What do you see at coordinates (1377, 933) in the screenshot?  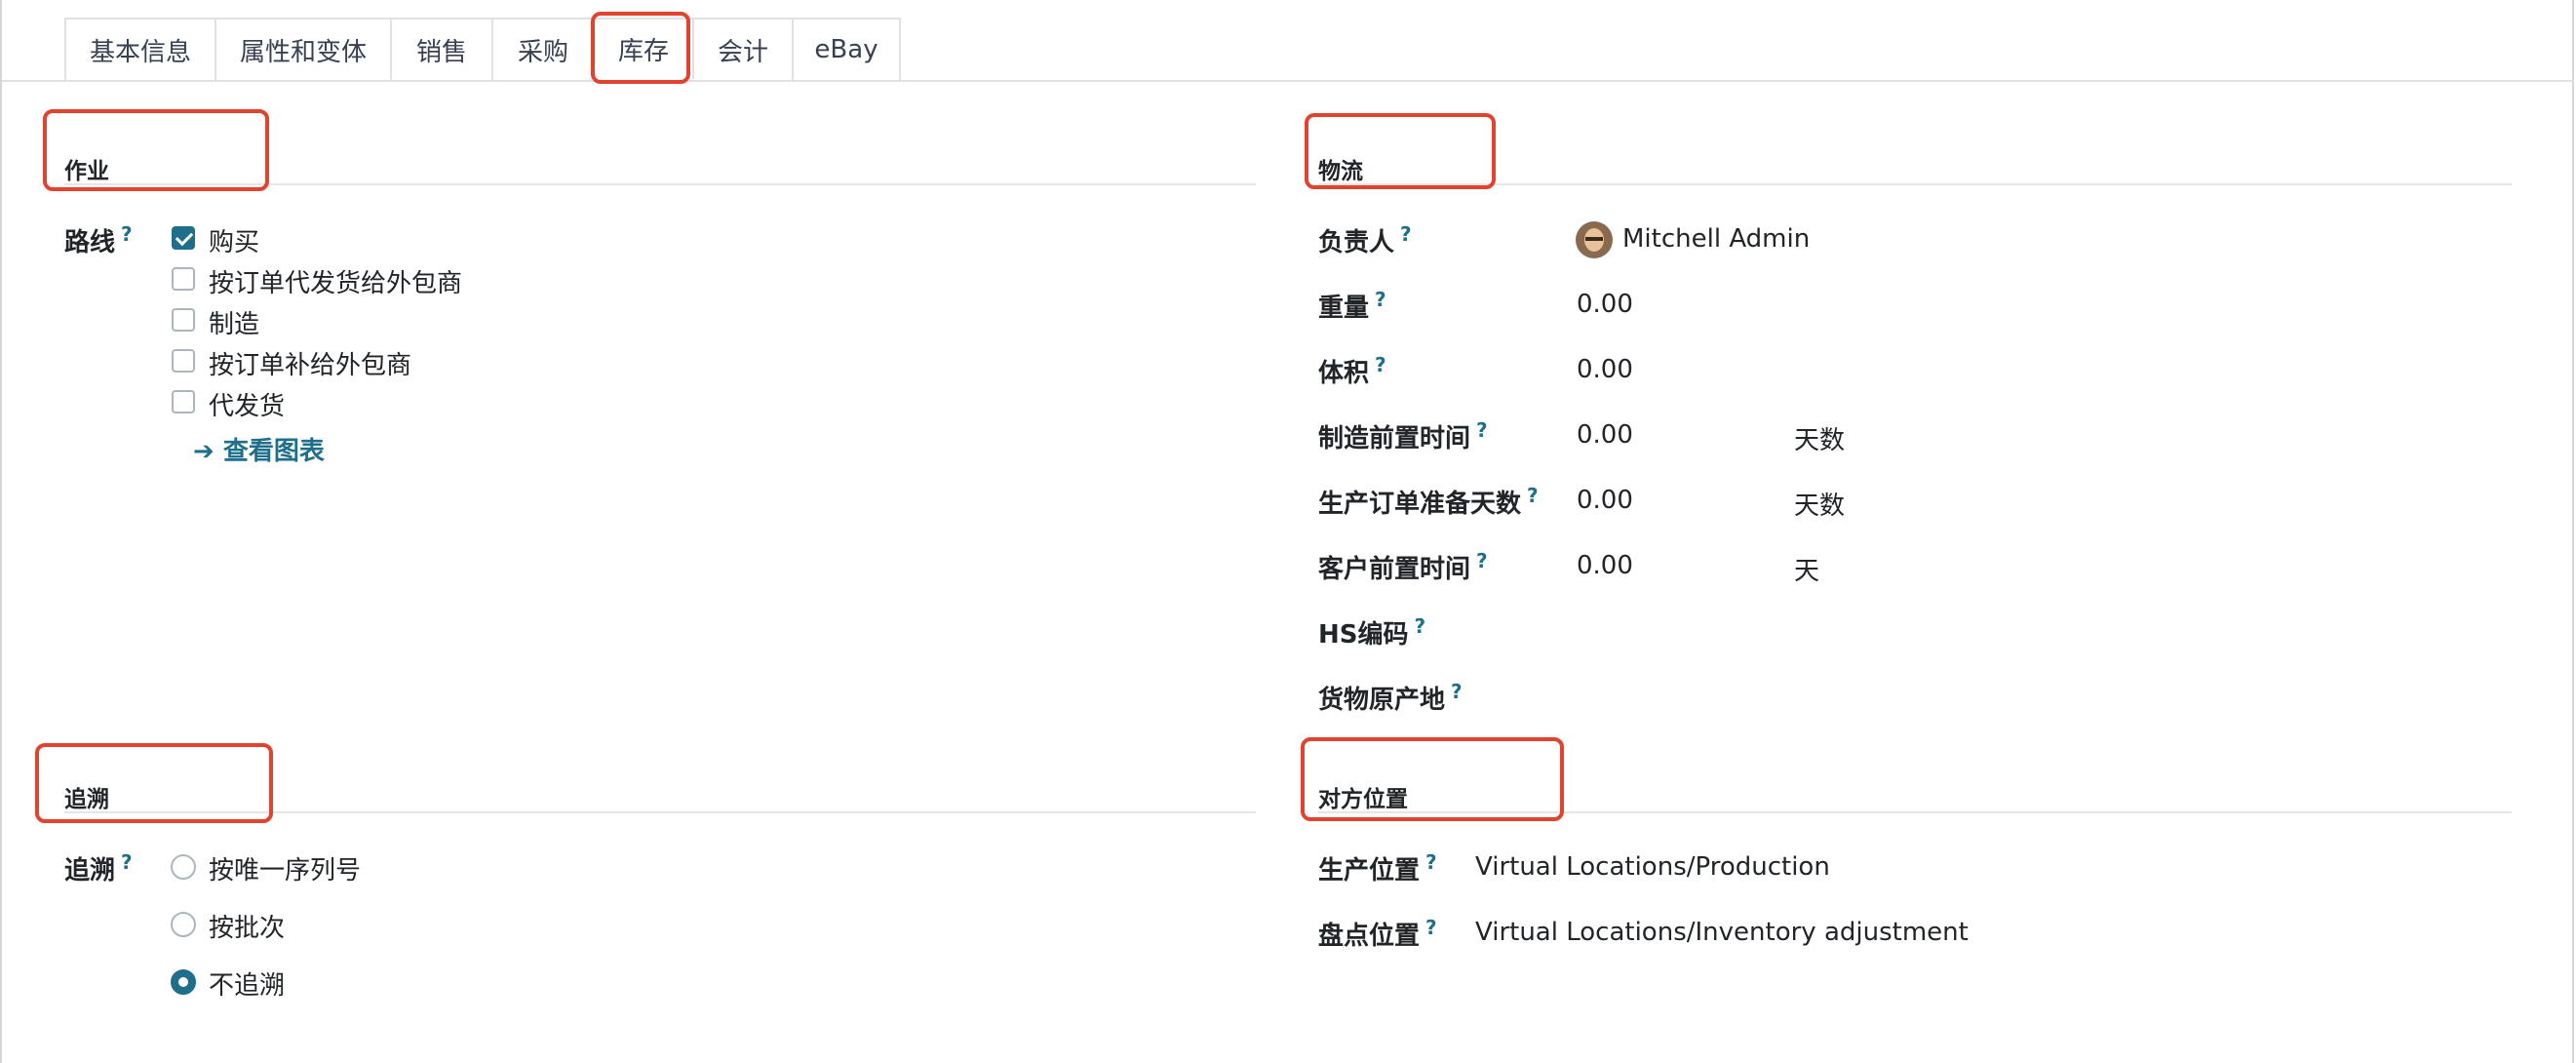 I see `inventory-location-label: 盘点位置?` at bounding box center [1377, 933].